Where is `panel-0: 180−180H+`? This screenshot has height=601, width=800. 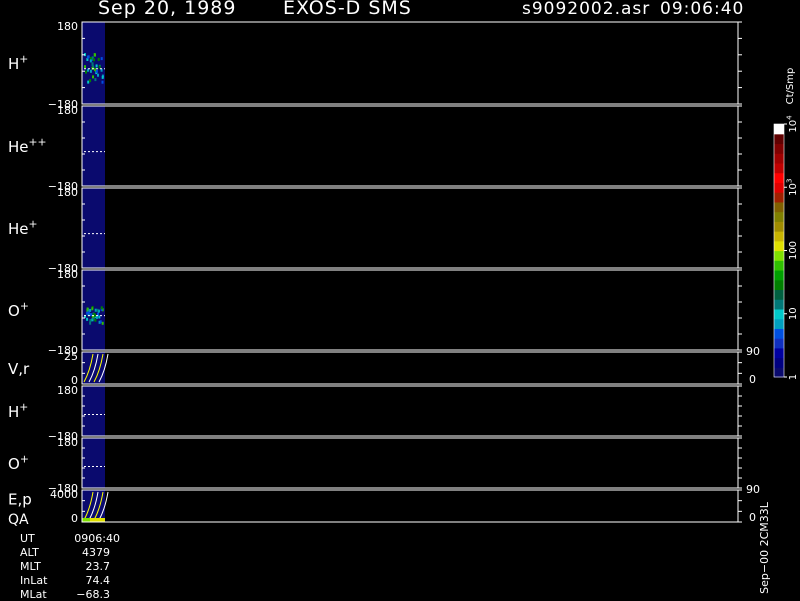
panel-0: 180−180H+ is located at coordinates (375, 65).